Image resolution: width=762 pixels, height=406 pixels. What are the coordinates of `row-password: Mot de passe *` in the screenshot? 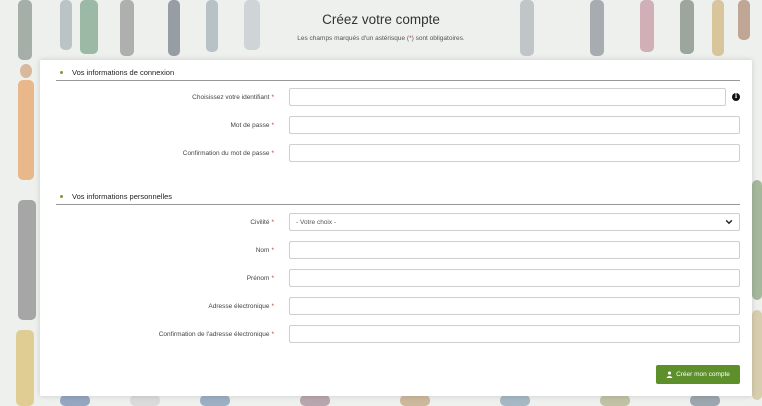 It's located at (396, 126).